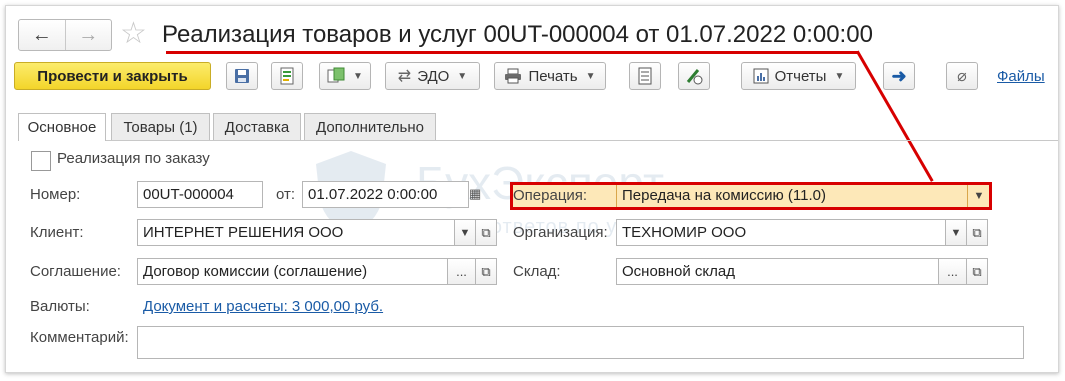 This screenshot has height=381, width=1065. I want to click on pencil-clock-icon, so click(694, 77).